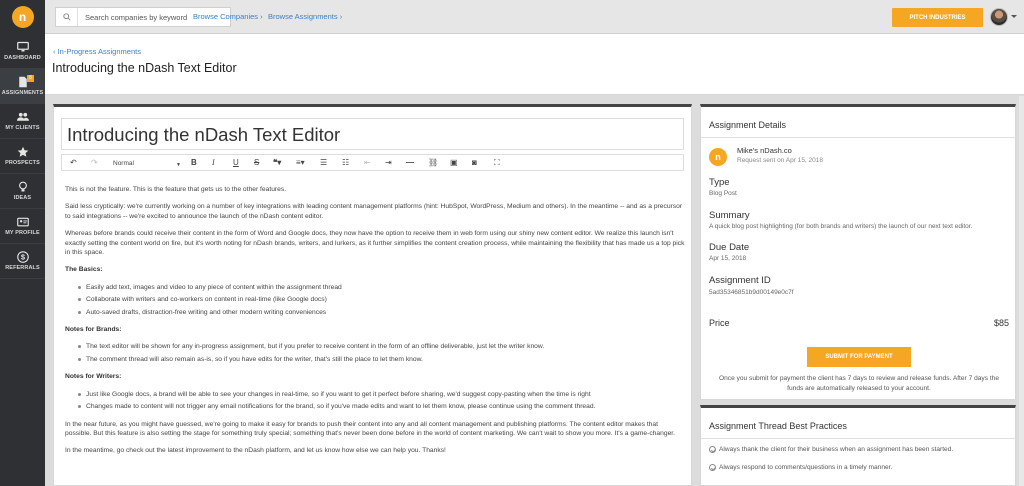 The image size is (1024, 486). I want to click on sidebar-item-label: MY PROFILE, so click(22, 233).